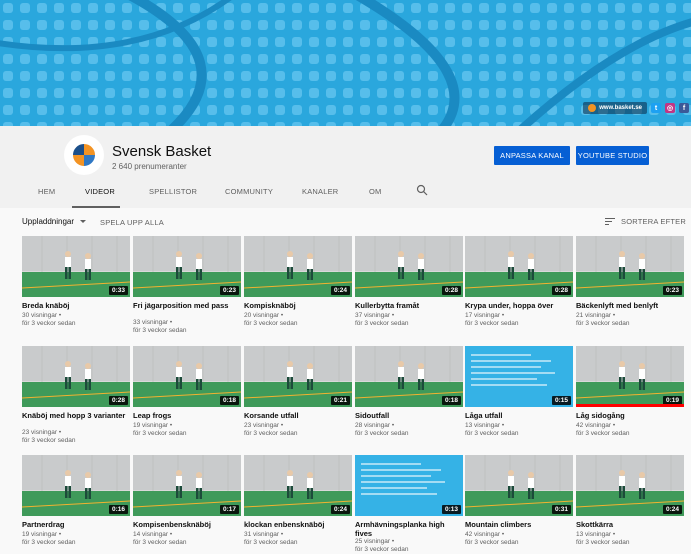 Image resolution: width=691 pixels, height=554 pixels. What do you see at coordinates (264, 534) in the screenshot?
I see `video-views: 31 visningar •` at bounding box center [264, 534].